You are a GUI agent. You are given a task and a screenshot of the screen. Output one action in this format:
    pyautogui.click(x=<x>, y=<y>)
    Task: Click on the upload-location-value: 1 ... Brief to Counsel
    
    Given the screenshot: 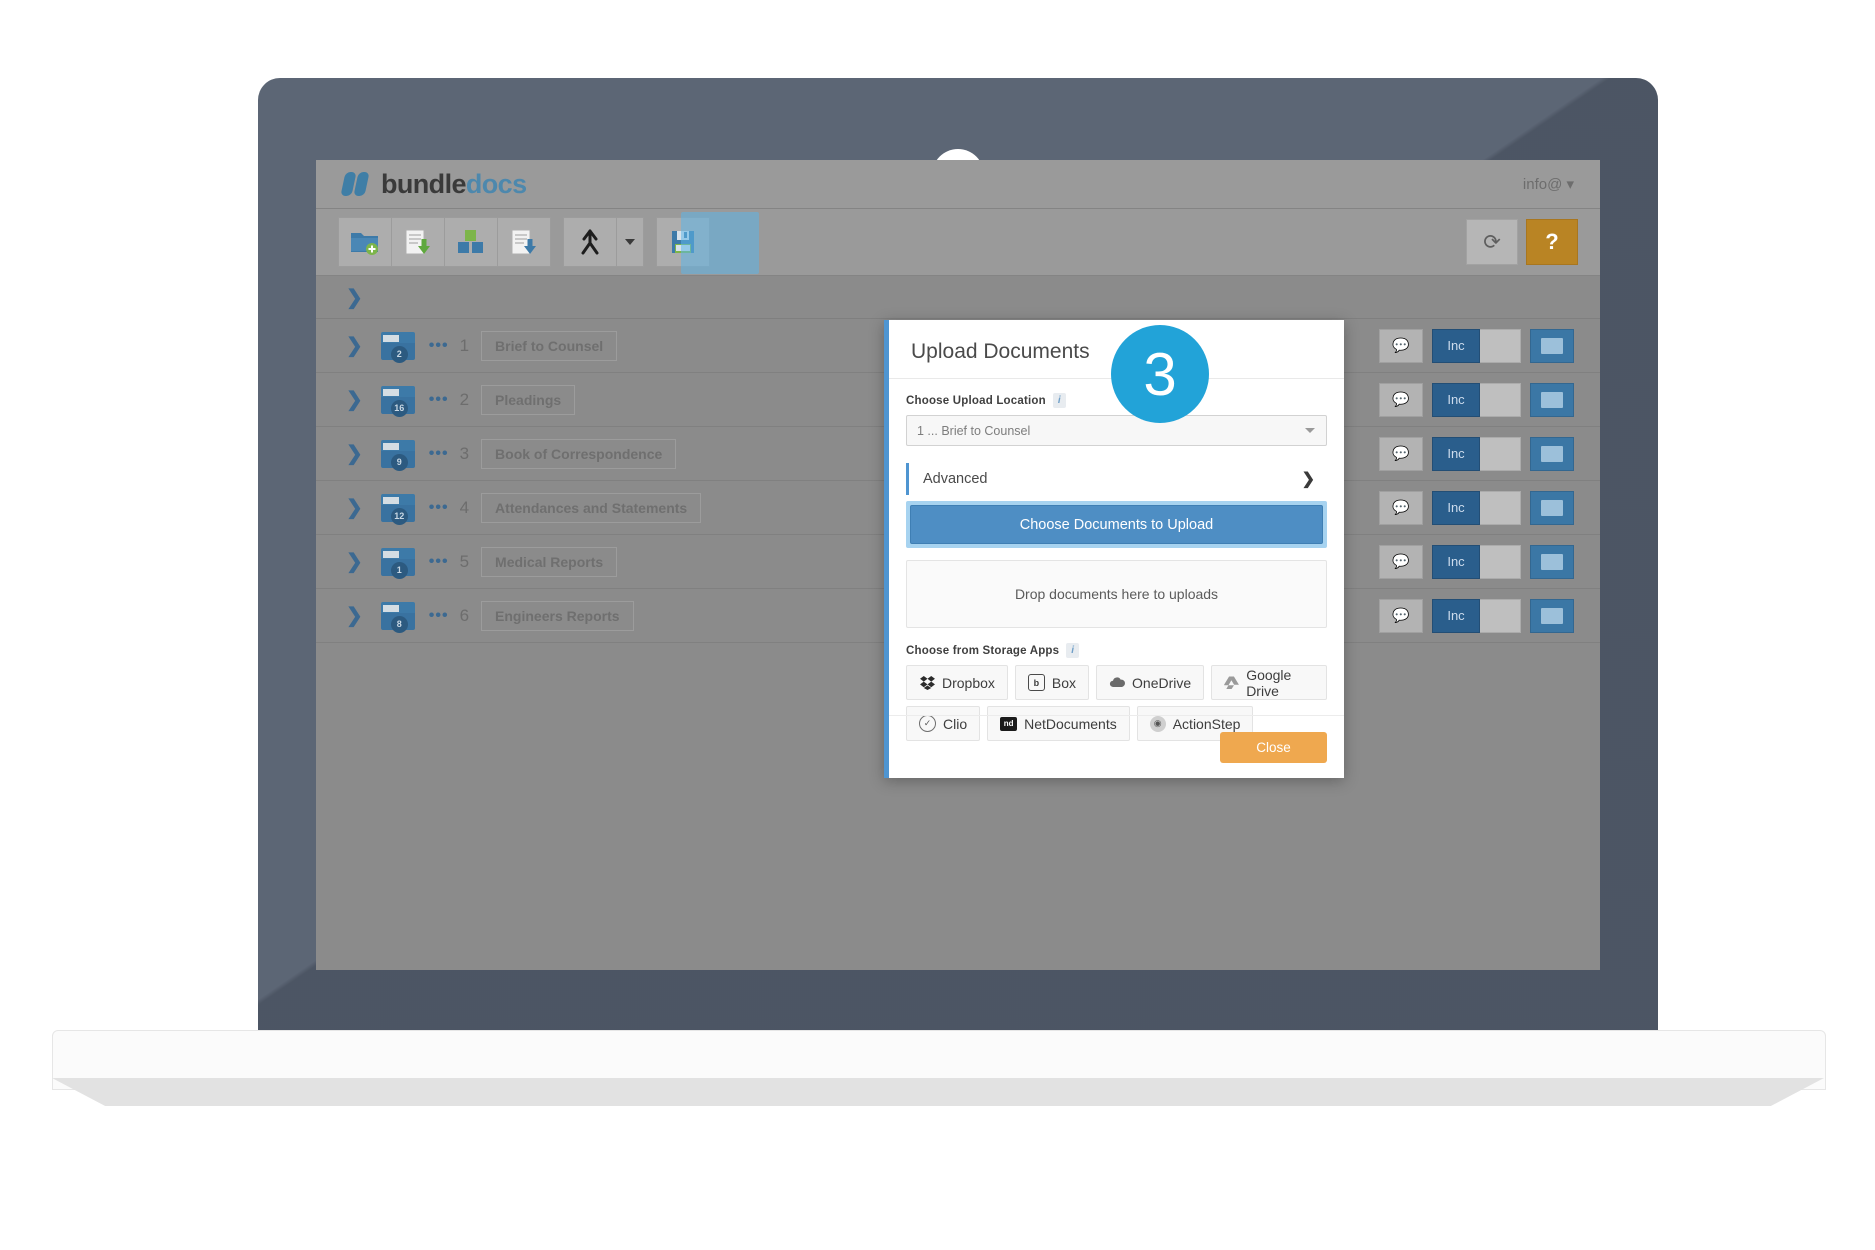 What is the action you would take?
    pyautogui.click(x=974, y=430)
    